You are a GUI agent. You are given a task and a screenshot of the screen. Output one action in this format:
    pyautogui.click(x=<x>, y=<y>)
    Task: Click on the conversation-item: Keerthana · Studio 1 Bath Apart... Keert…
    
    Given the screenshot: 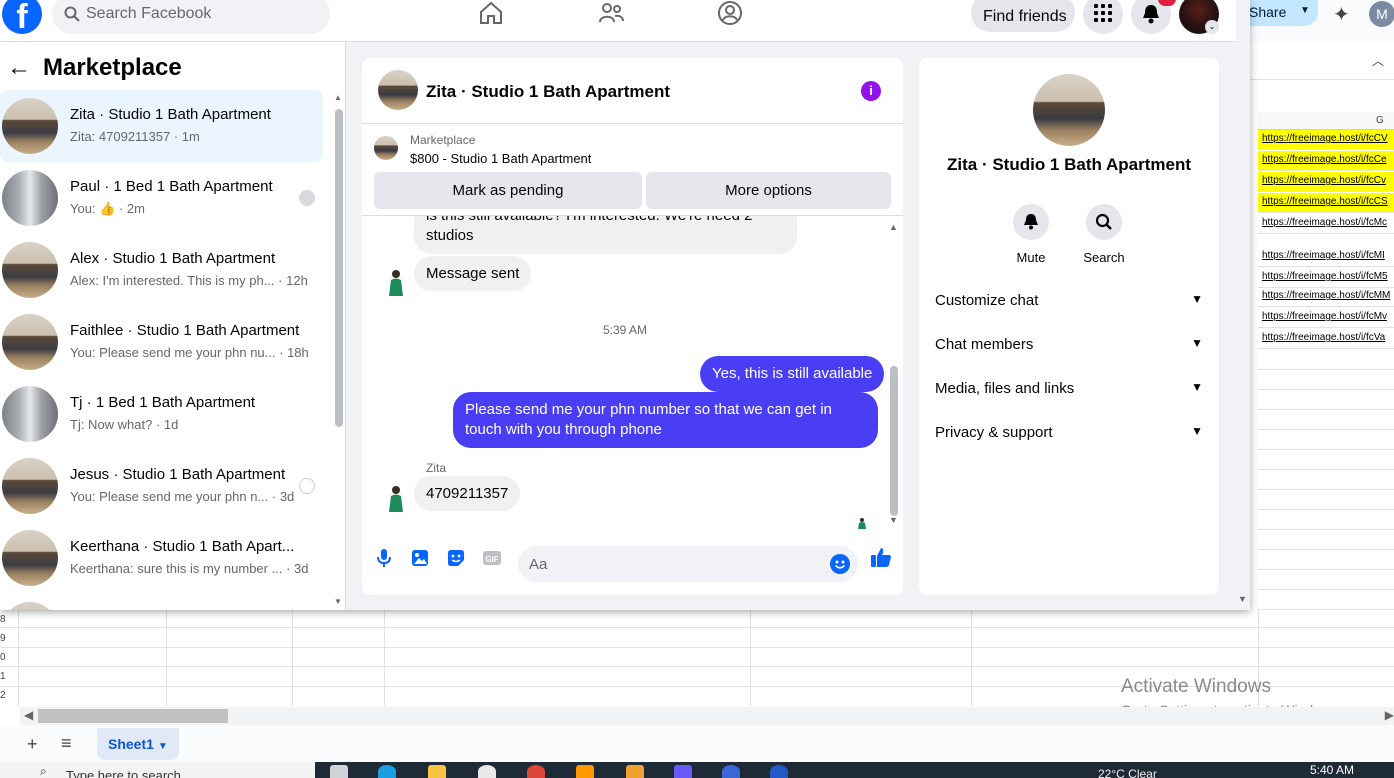 What is the action you would take?
    pyautogui.click(x=161, y=558)
    